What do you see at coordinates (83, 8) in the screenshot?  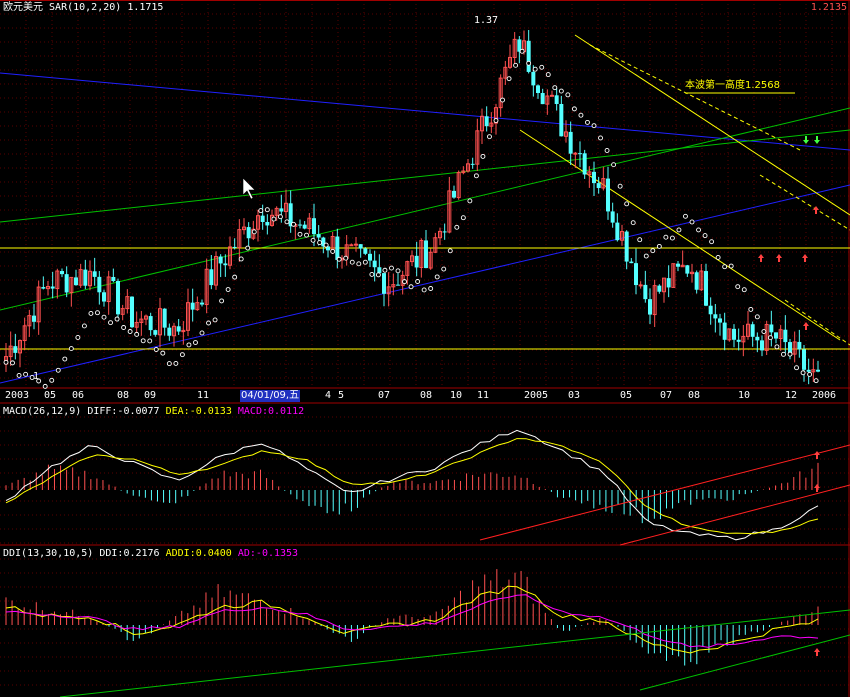 I see `top-panel-header: 欧元美元 SAR(10,2,20) 1.1715` at bounding box center [83, 8].